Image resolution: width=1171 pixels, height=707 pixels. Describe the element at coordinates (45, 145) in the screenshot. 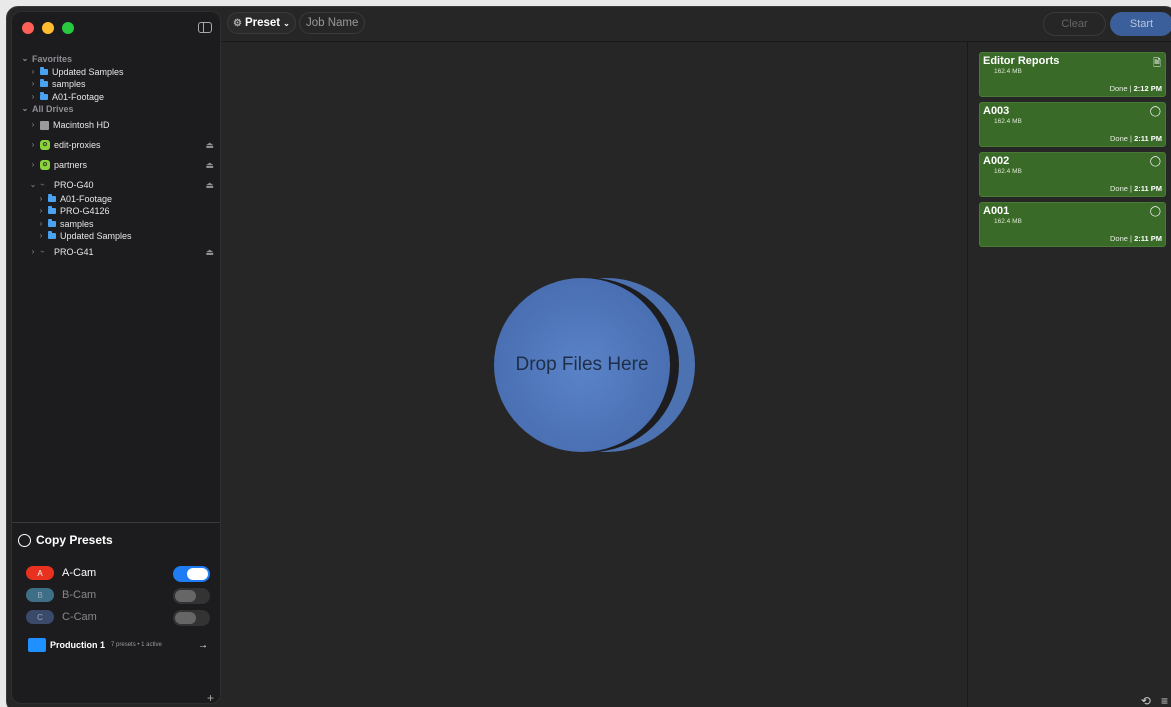

I see `external-disk-icon: ⊙` at that location.